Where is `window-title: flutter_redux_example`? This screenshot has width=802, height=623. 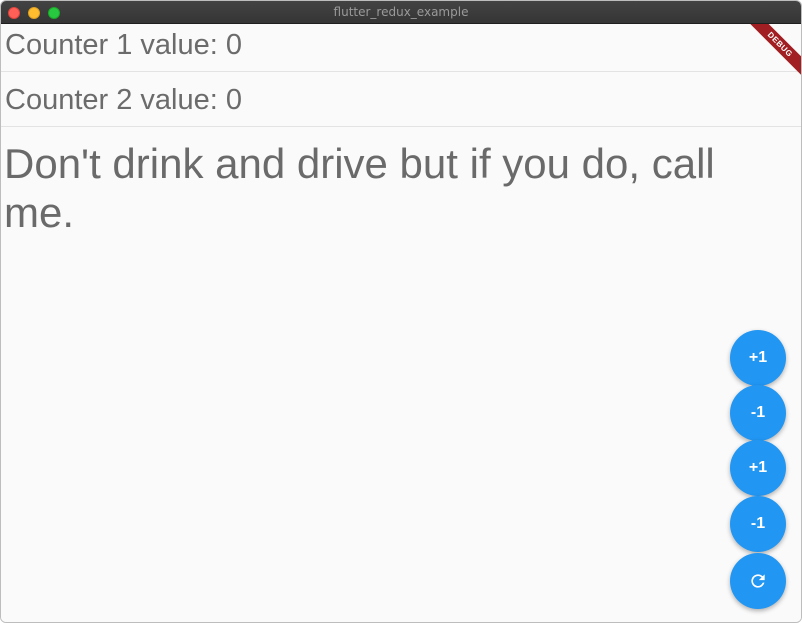 window-title: flutter_redux_example is located at coordinates (401, 12).